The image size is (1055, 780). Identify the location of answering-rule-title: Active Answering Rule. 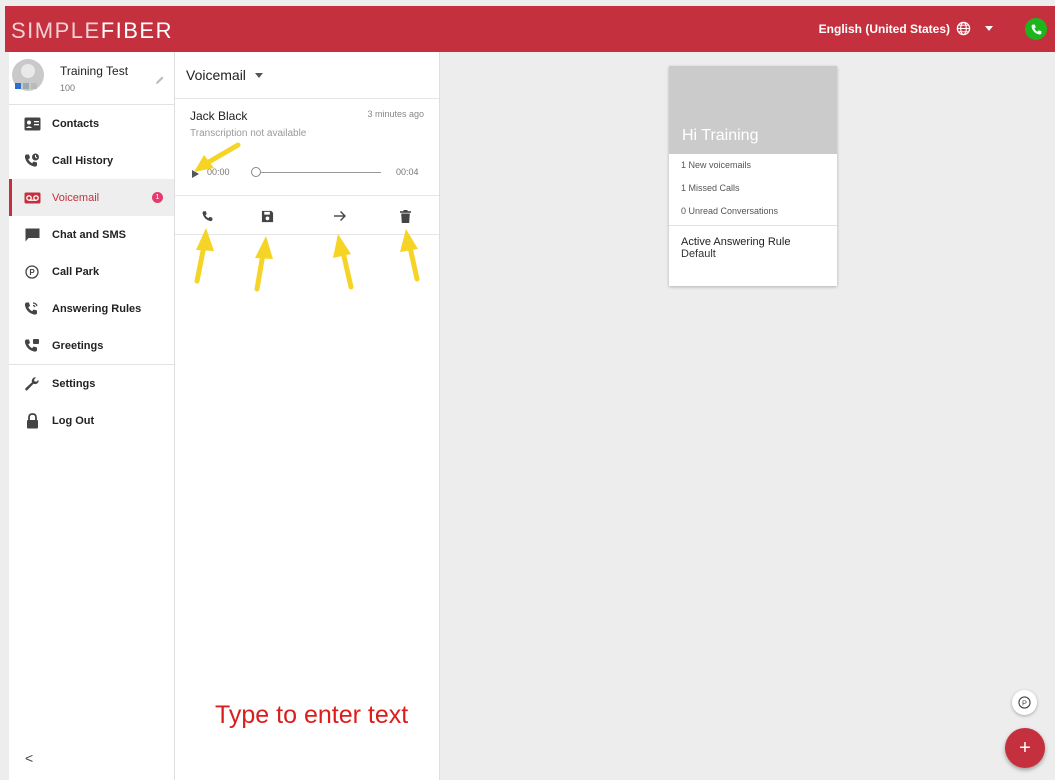
(736, 242).